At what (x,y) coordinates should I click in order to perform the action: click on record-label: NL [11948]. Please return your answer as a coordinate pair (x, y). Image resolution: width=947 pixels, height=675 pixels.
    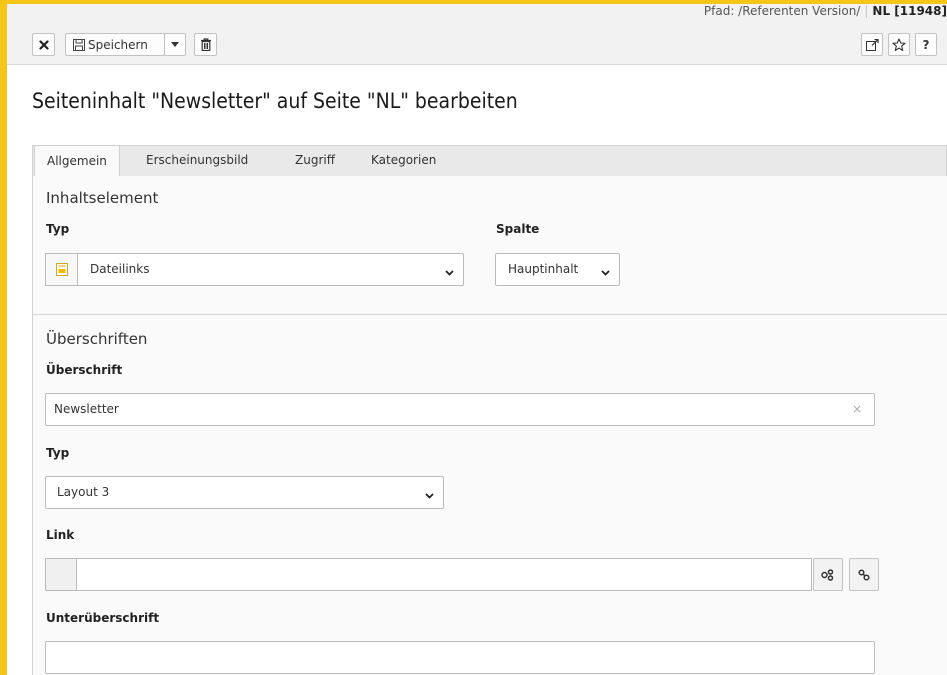
    Looking at the image, I should click on (909, 11).